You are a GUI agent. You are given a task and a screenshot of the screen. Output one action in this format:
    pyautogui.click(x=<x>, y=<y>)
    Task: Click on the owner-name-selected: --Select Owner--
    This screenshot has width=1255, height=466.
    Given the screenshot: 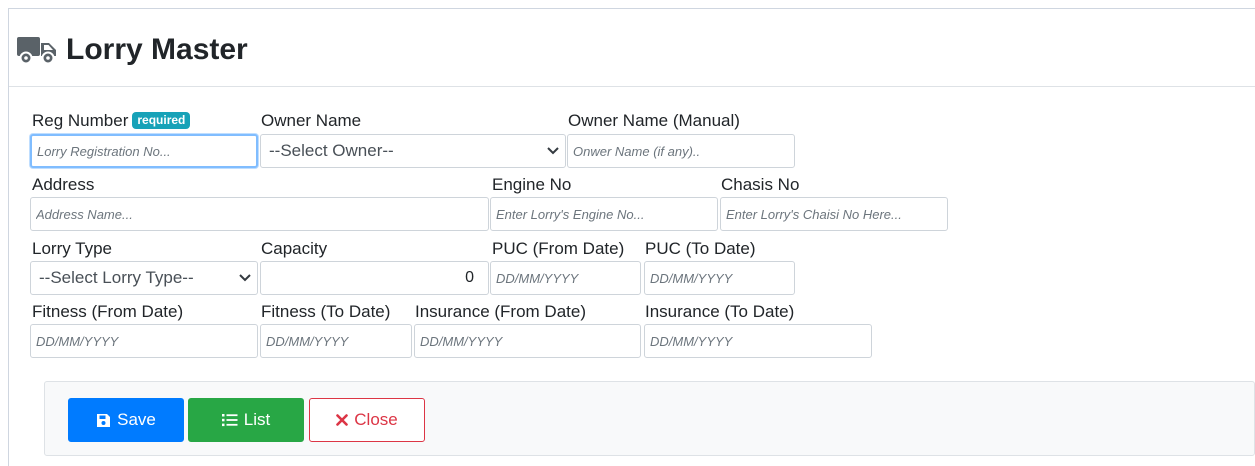 What is the action you would take?
    pyautogui.click(x=331, y=150)
    